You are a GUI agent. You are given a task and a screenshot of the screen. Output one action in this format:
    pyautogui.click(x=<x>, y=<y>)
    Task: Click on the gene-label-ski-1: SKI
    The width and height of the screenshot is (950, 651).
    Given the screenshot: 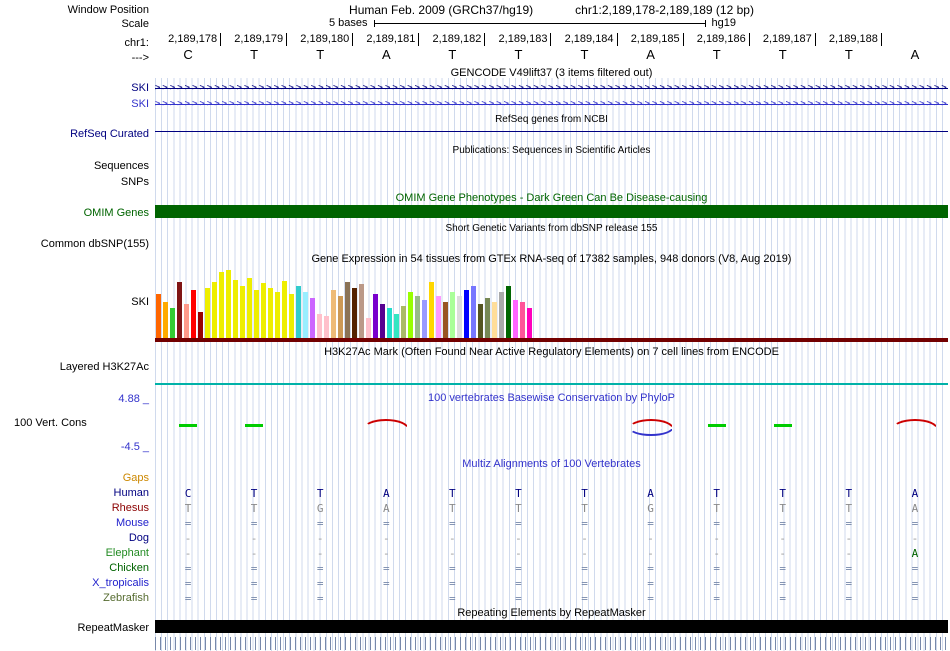 What is the action you would take?
    pyautogui.click(x=140, y=88)
    